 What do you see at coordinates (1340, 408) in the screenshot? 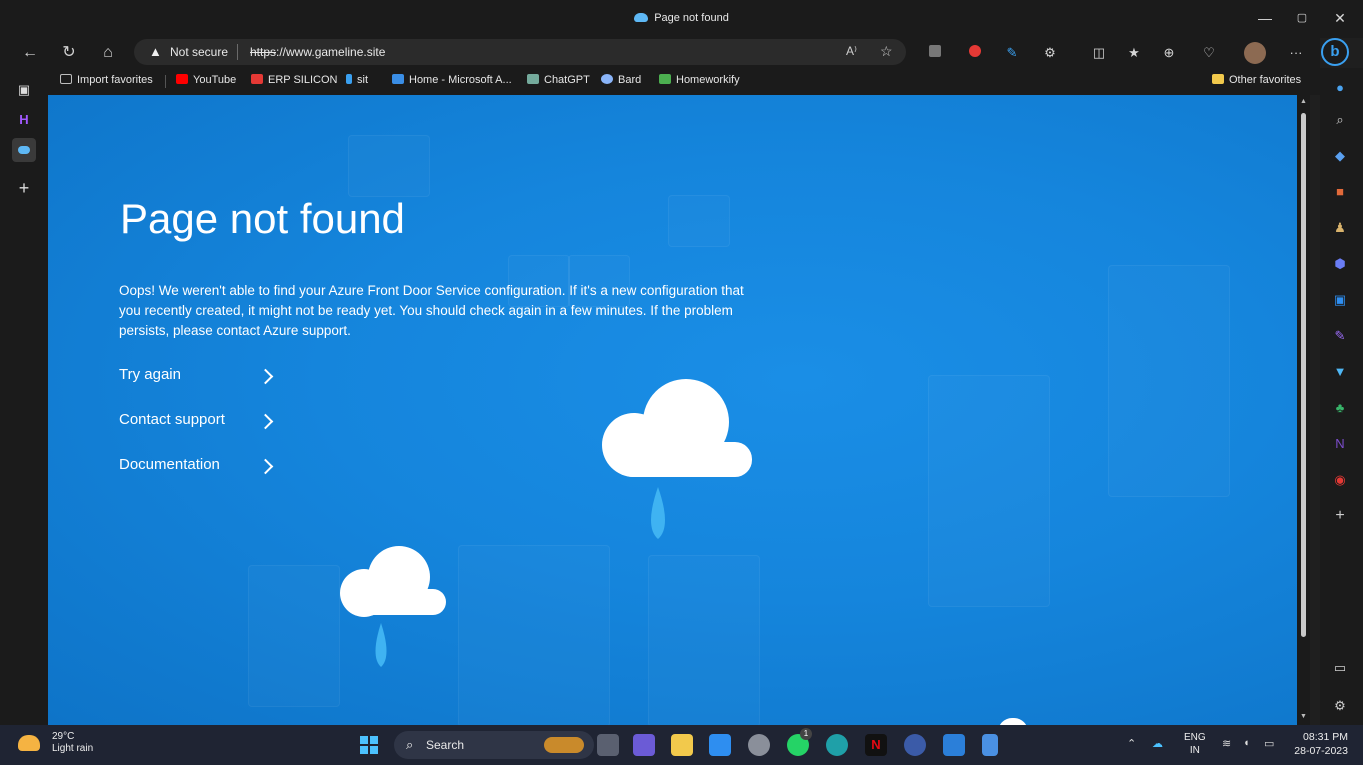
I see `tree-icon: ♣` at bounding box center [1340, 408].